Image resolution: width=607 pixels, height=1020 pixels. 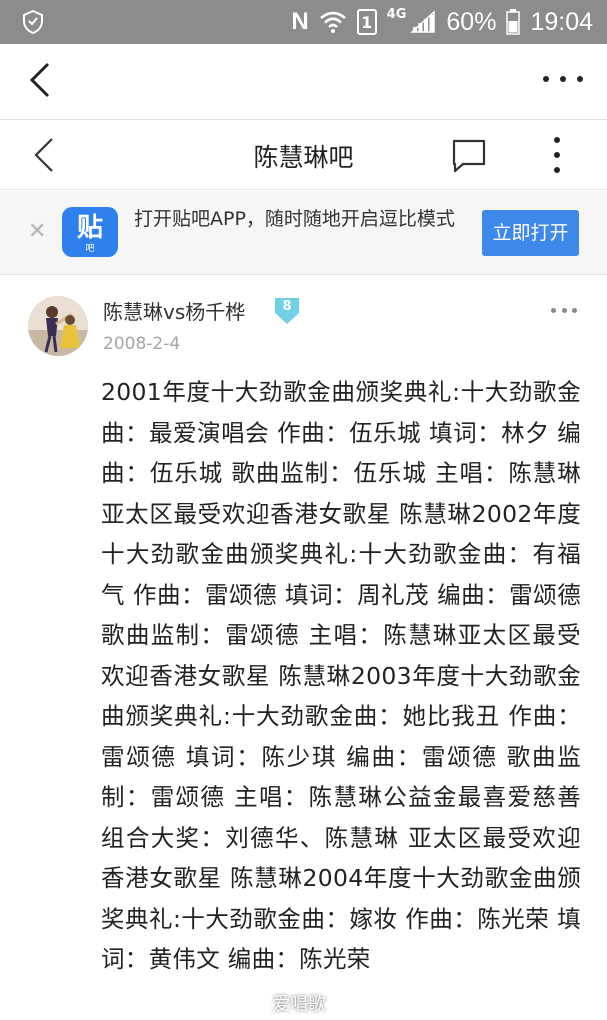 I want to click on page-title: 陈慧琳吧, so click(x=303, y=157).